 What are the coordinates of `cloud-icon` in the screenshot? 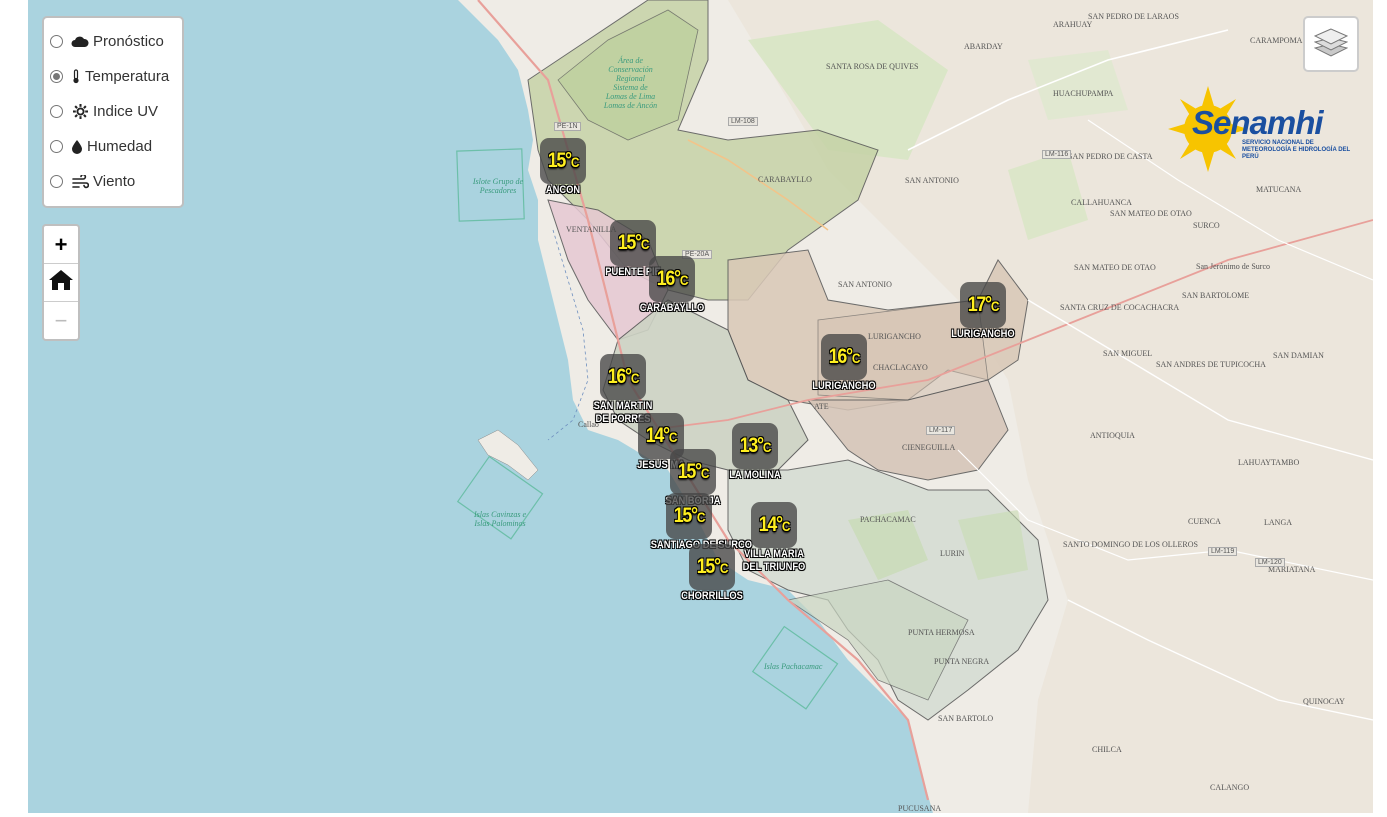 It's located at (80, 42).